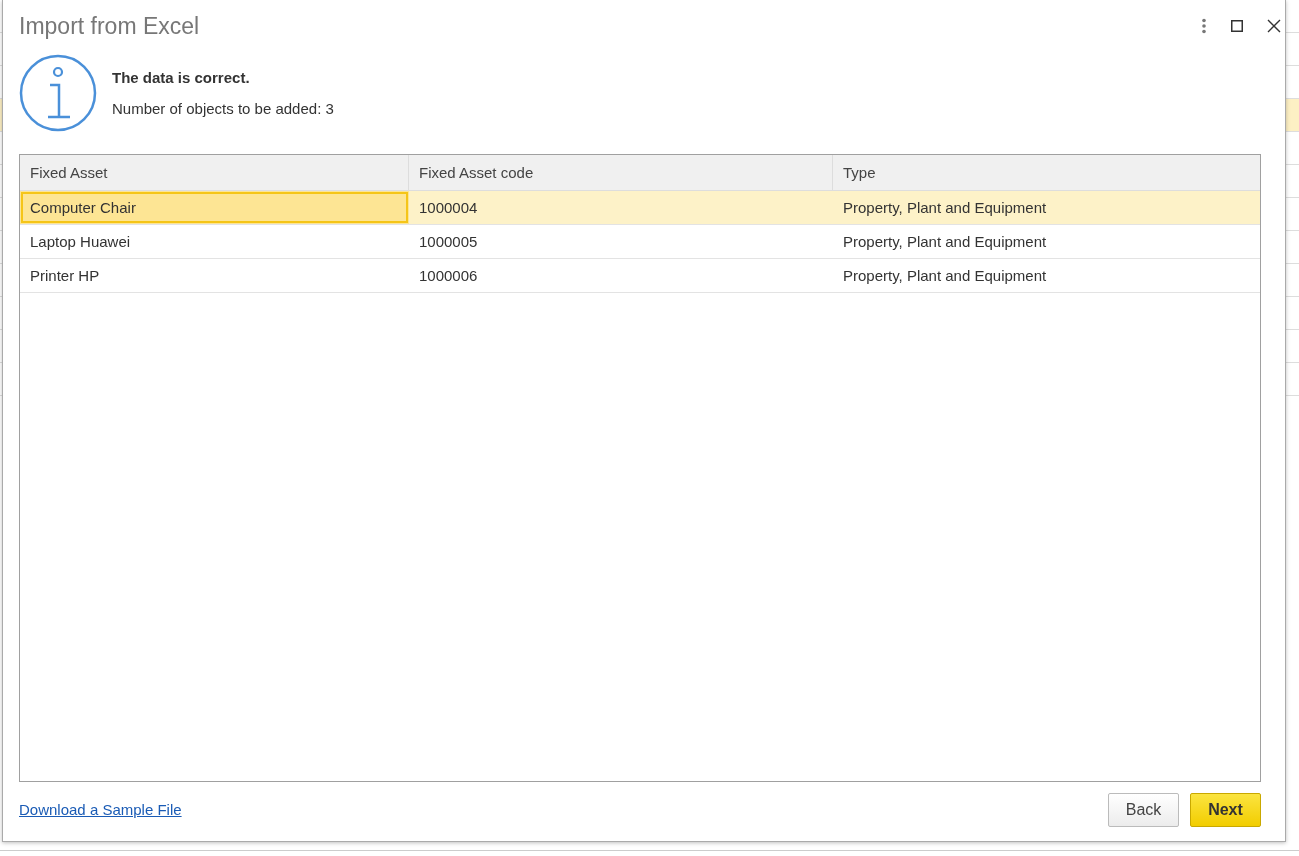  Describe the element at coordinates (448, 242) in the screenshot. I see `table-cell-text: 1000005` at that location.